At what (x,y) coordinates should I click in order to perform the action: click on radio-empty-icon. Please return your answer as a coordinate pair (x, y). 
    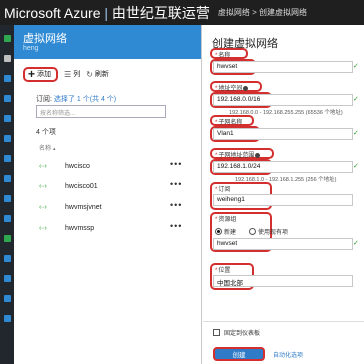
    Looking at the image, I should click on (252, 231).